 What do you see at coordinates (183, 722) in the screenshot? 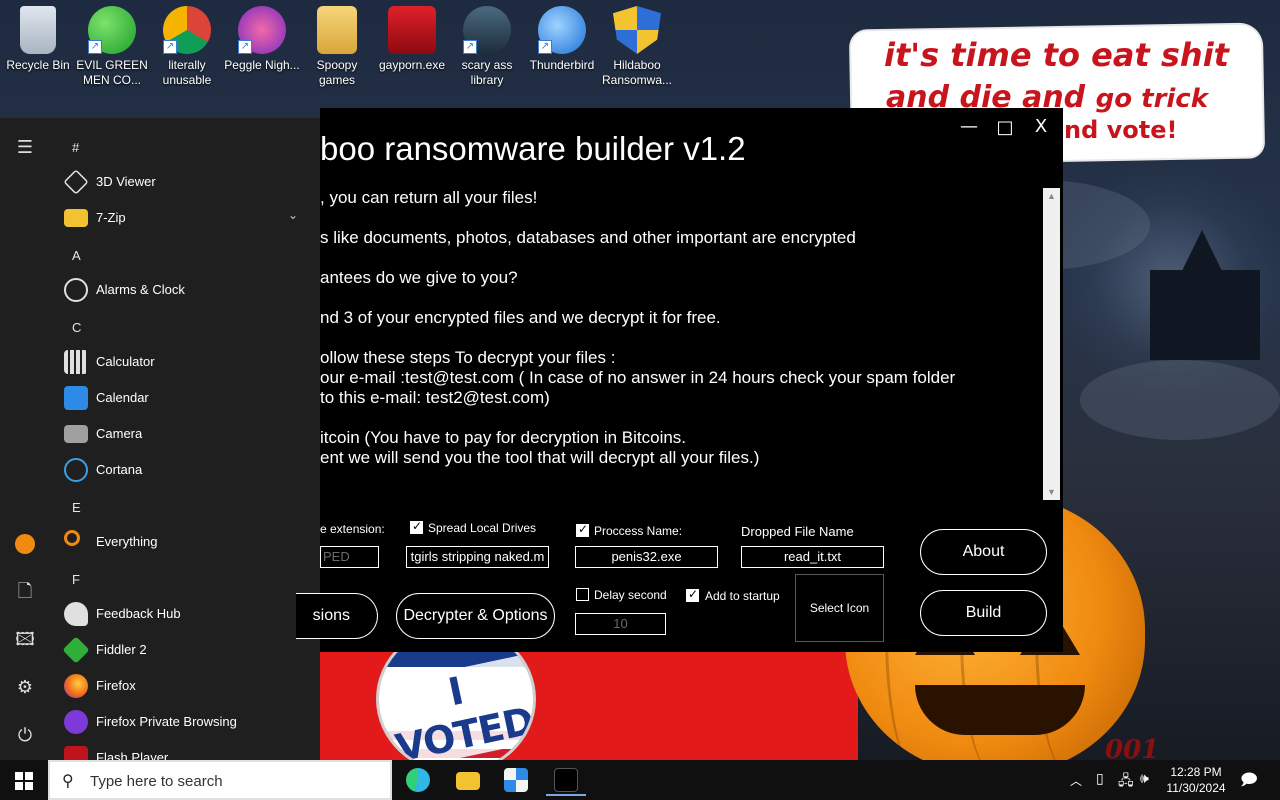
I see `app-firefox-private: Firefox Private Browsing` at bounding box center [183, 722].